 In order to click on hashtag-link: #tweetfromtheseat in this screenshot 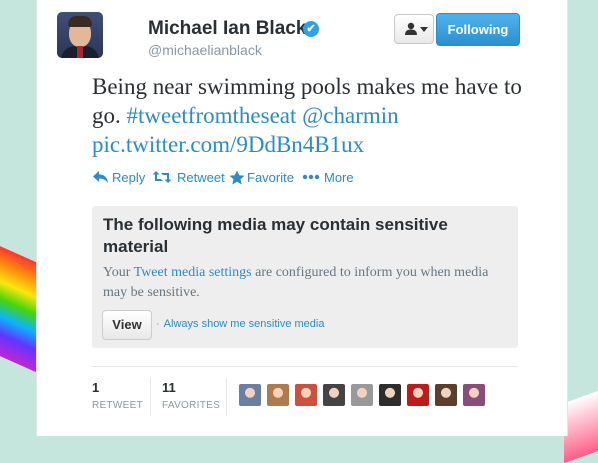, I will do `click(212, 115)`.